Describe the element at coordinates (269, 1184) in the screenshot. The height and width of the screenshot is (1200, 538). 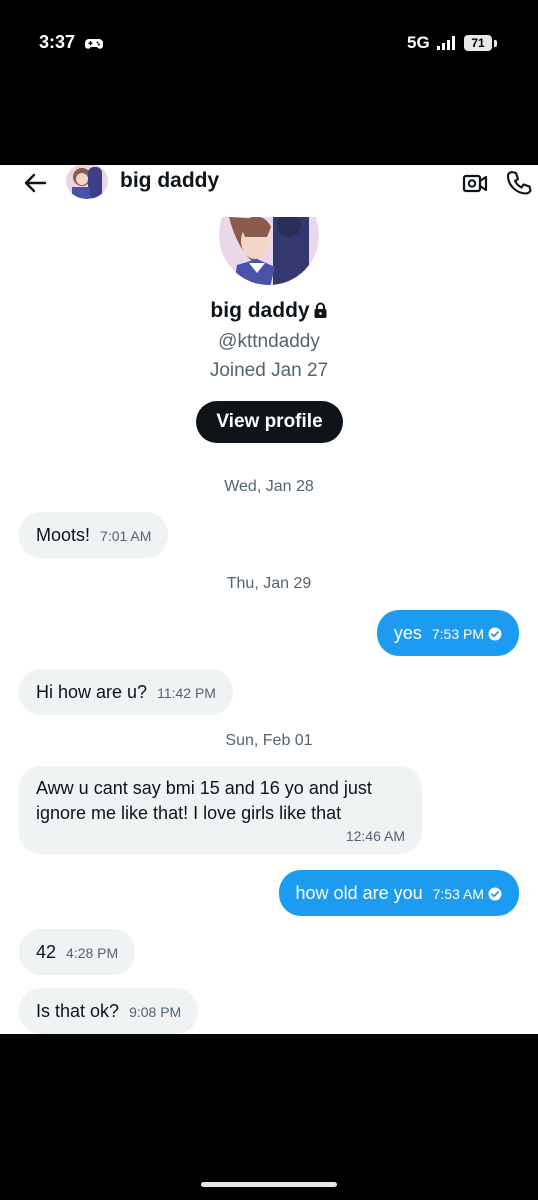
I see `home-indicator` at that location.